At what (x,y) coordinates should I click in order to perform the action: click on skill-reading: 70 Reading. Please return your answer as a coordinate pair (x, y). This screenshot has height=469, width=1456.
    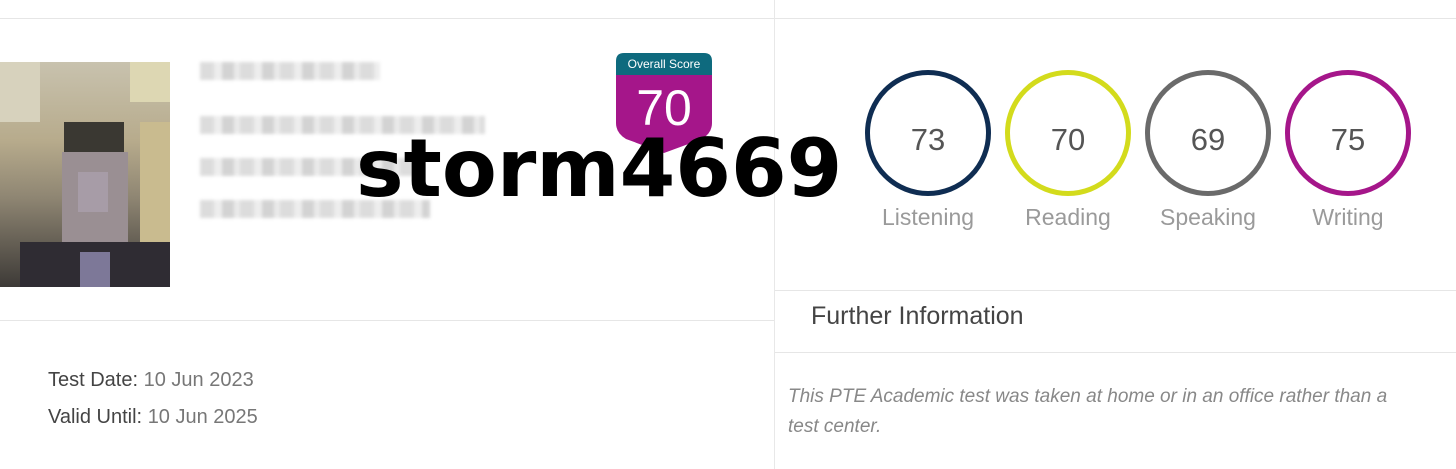
    Looking at the image, I should click on (1068, 155).